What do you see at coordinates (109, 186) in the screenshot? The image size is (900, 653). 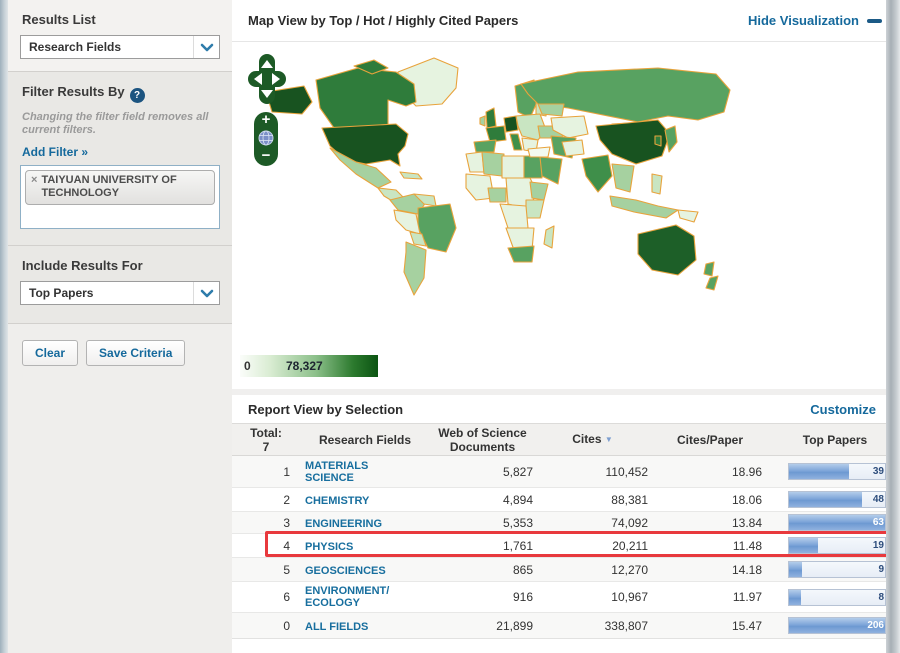 I see `filter-tag-label: TAIYUAN UNIVERSITY OF TECHNOLOGY` at bounding box center [109, 186].